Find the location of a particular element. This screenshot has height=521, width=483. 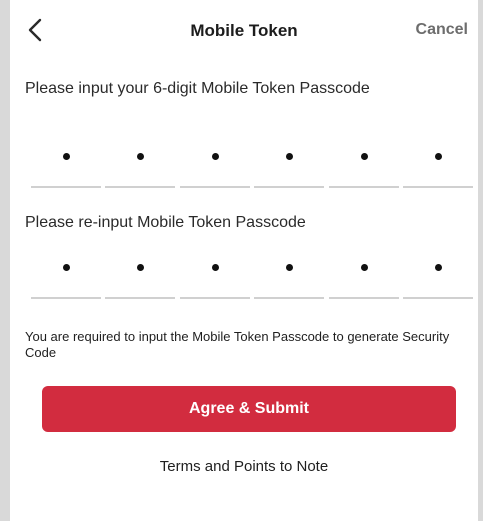

nav-header: Mobile Token Cancel is located at coordinates (244, 31).